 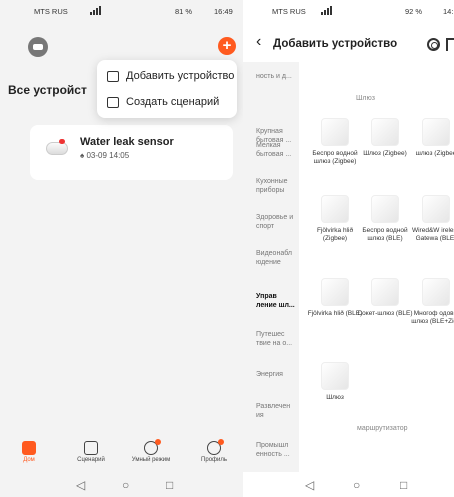 I want to click on add-device-icon, so click(x=113, y=76).